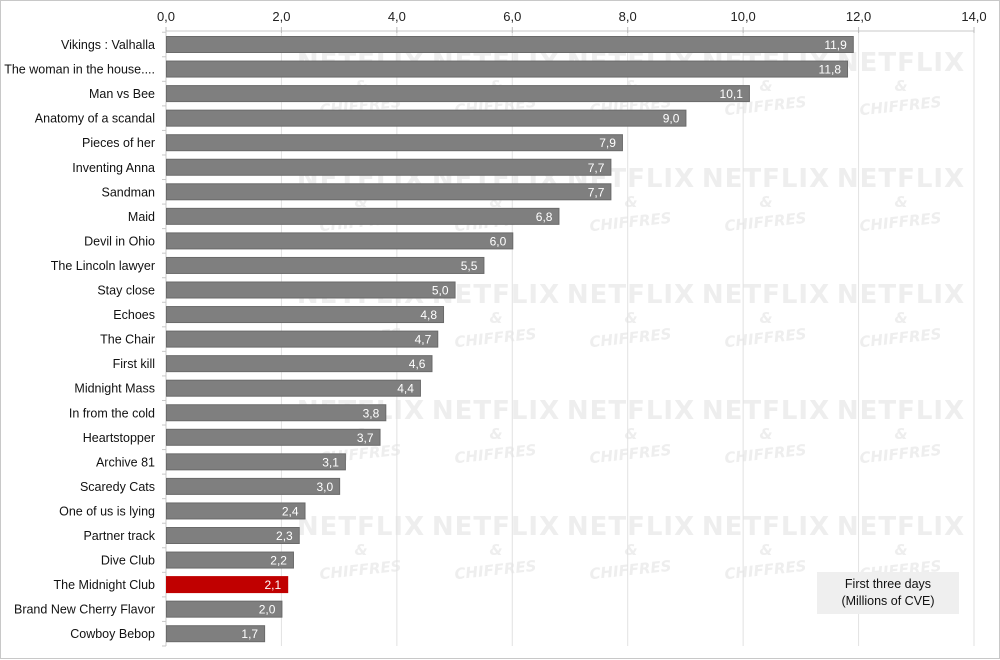 This screenshot has height=660, width=1000. What do you see at coordinates (112, 634) in the screenshot?
I see `category-label: Cowboy Bebop` at bounding box center [112, 634].